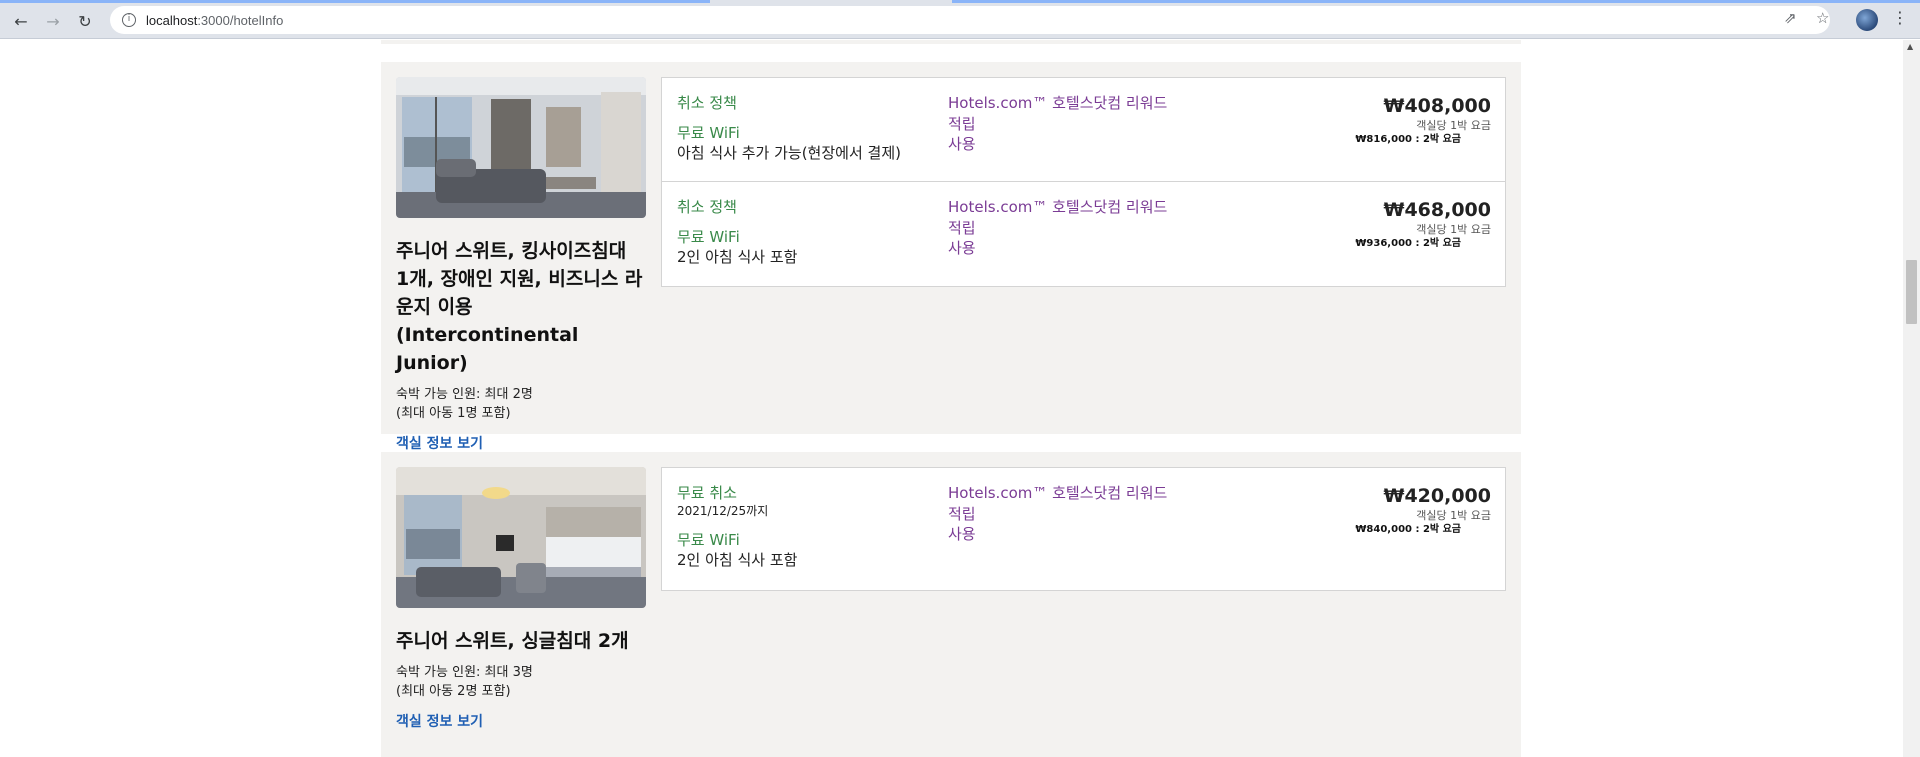 The image size is (1920, 757). I want to click on occupancy-children: (최대 아동 2명 포함), so click(453, 691).